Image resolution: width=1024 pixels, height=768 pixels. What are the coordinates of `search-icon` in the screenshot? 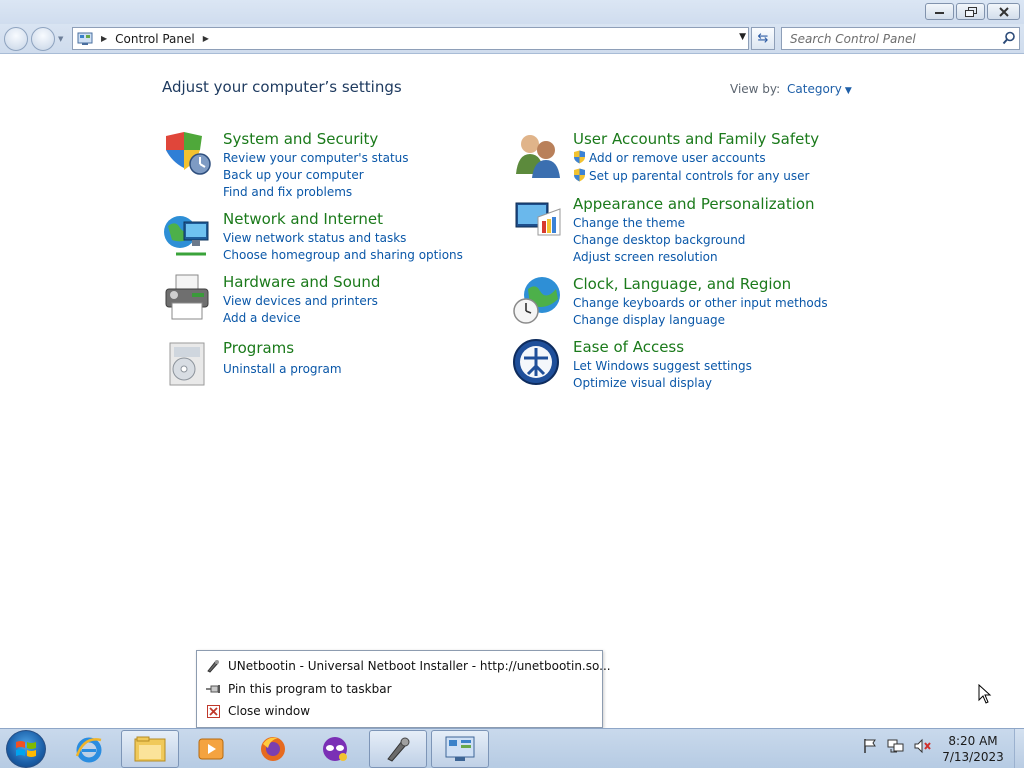 It's located at (1009, 38).